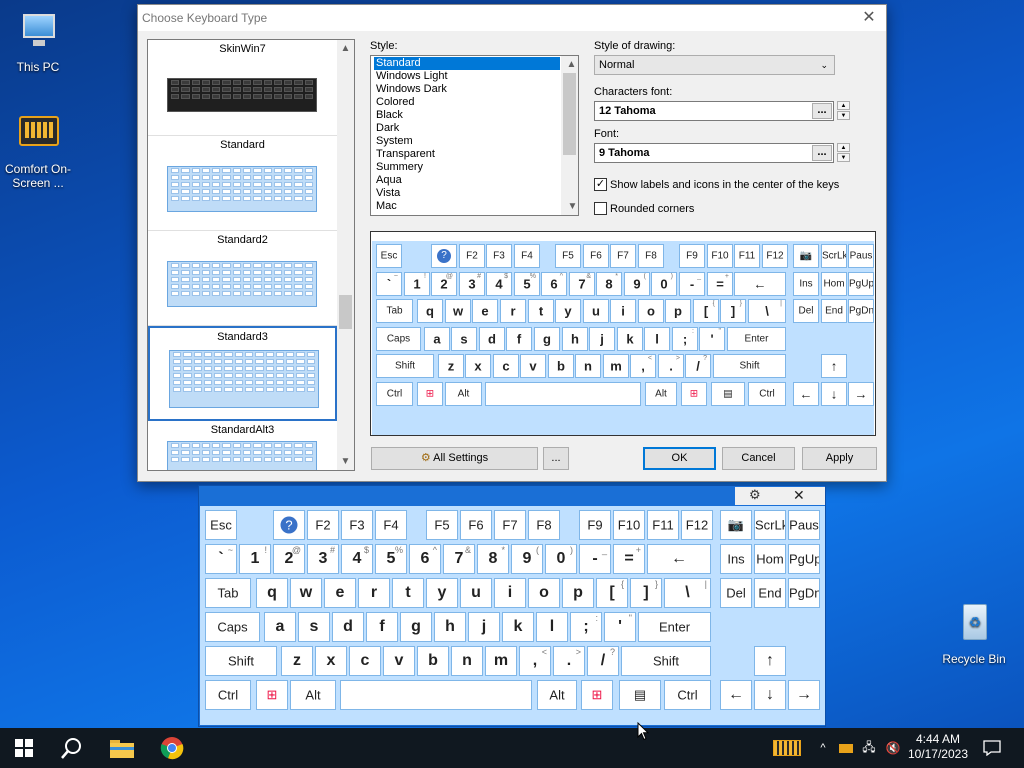  I want to click on key-p: p, so click(578, 593).